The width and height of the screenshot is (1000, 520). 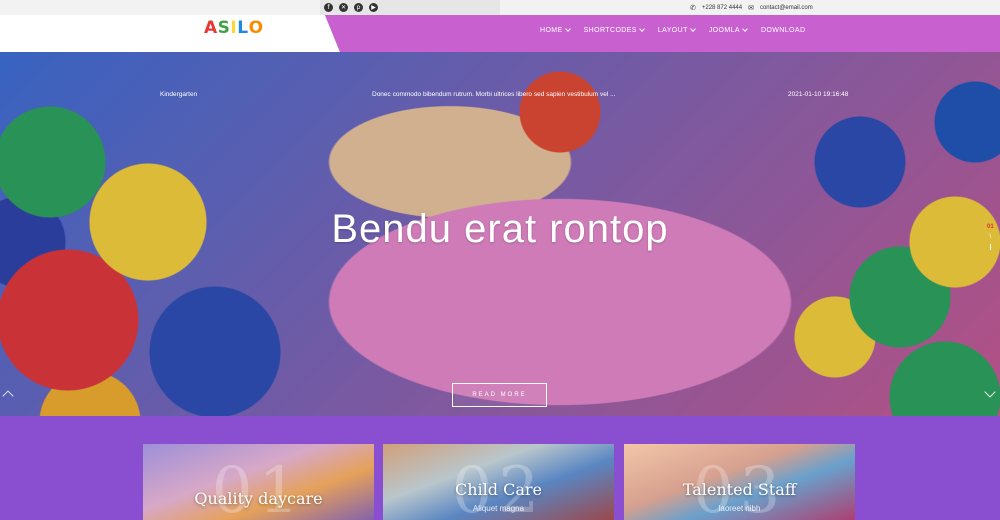 What do you see at coordinates (693, 8) in the screenshot?
I see `phone-icon: ✆` at bounding box center [693, 8].